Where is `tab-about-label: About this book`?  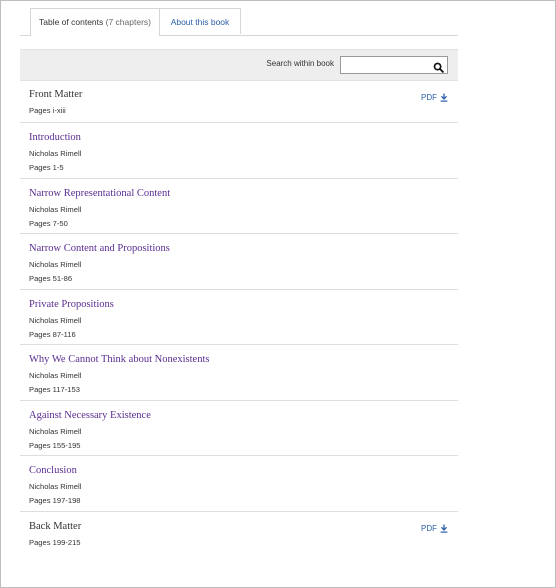
tab-about-label: About this book is located at coordinates (200, 22).